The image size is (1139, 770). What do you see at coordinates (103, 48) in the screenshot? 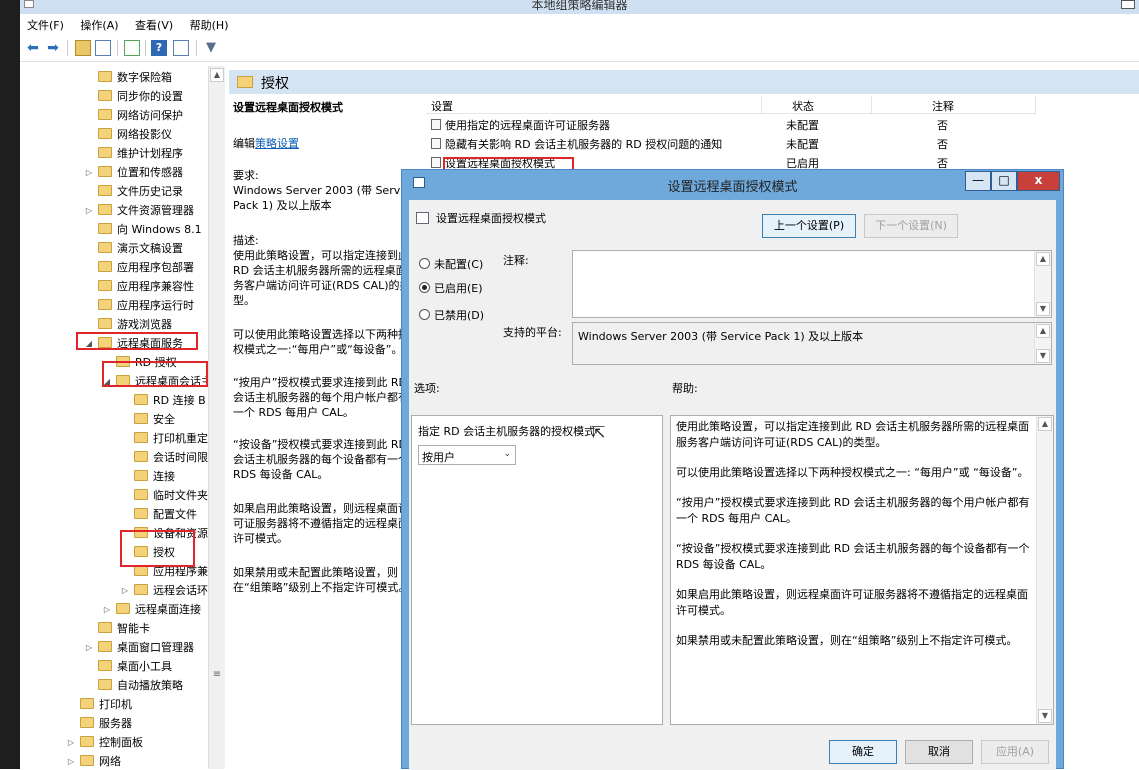
I see `show-hide-tree-icon` at bounding box center [103, 48].